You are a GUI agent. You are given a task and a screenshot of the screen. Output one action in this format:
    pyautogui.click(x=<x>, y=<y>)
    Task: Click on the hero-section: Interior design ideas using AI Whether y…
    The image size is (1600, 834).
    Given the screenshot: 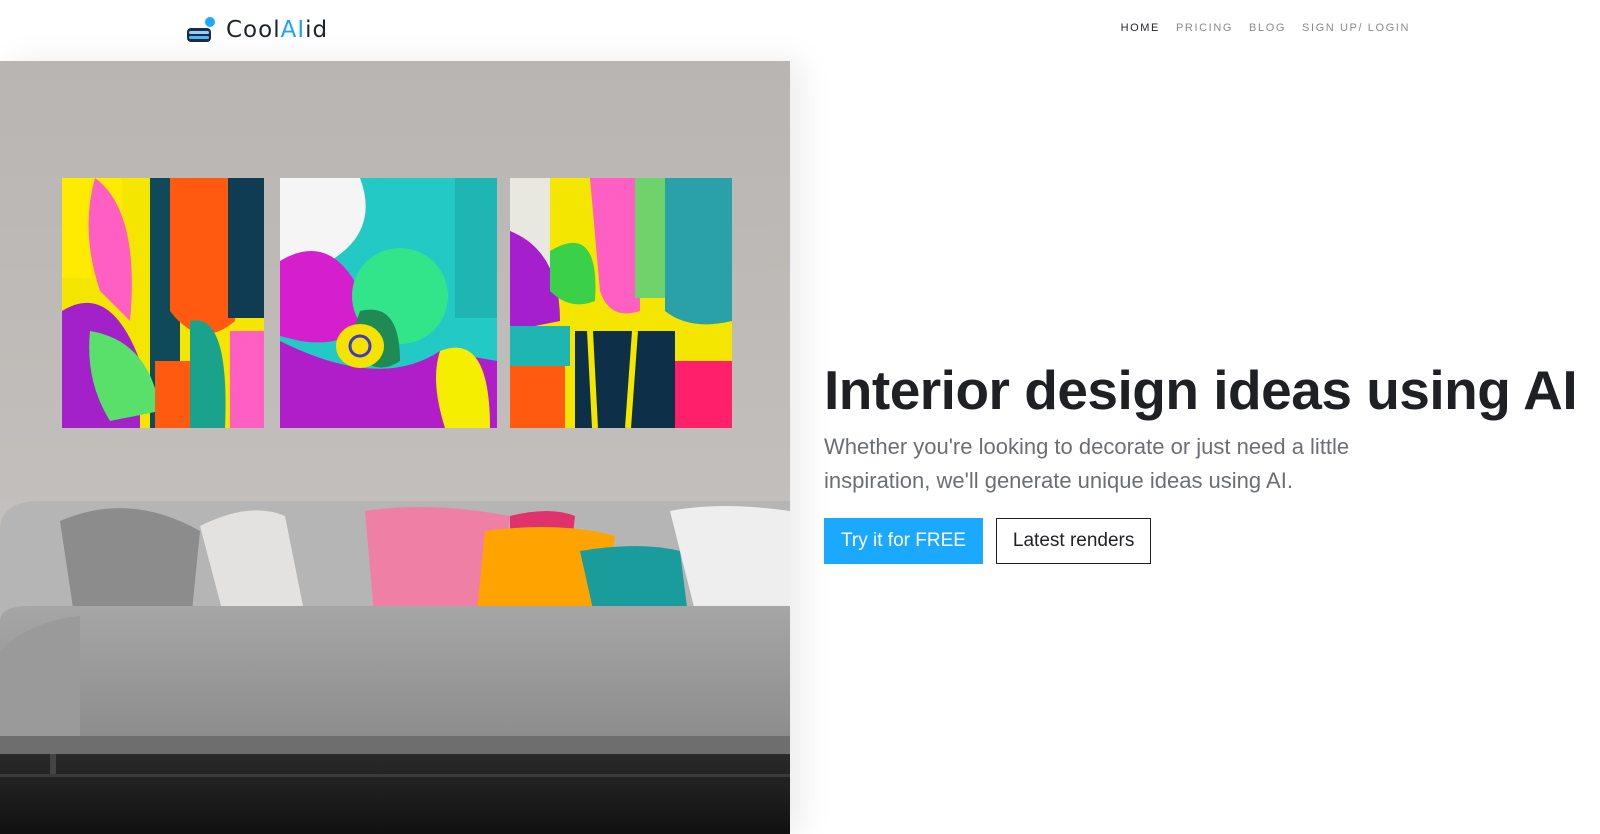 What is the action you would take?
    pyautogui.click(x=1209, y=460)
    